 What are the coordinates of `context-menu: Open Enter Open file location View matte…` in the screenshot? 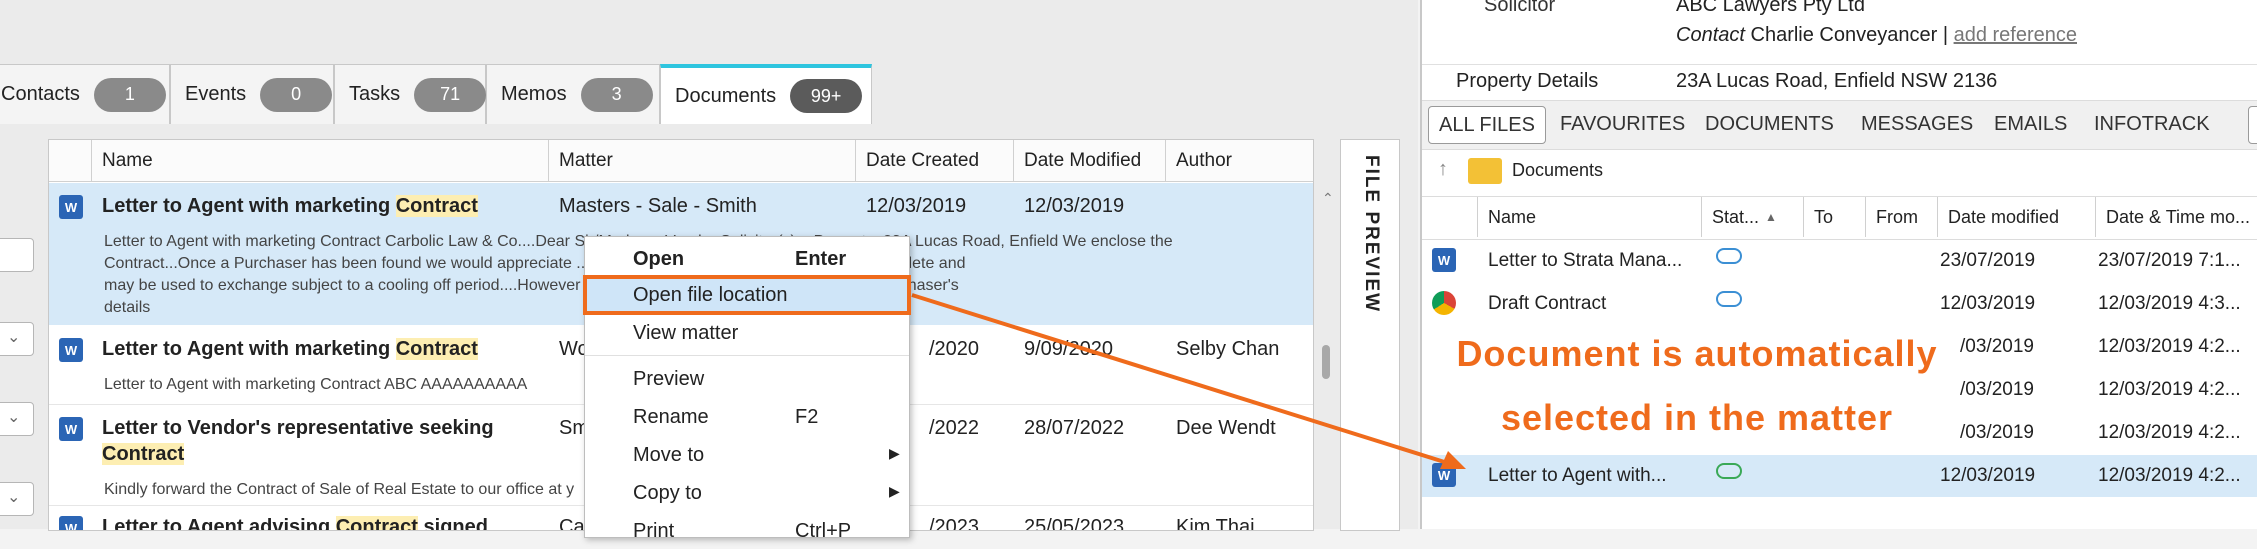 It's located at (747, 389).